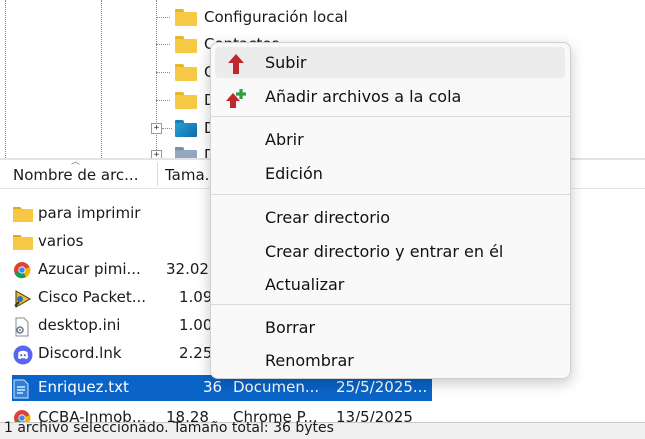 The width and height of the screenshot is (645, 439). I want to click on menu-item-label: Renombrar, so click(309, 360).